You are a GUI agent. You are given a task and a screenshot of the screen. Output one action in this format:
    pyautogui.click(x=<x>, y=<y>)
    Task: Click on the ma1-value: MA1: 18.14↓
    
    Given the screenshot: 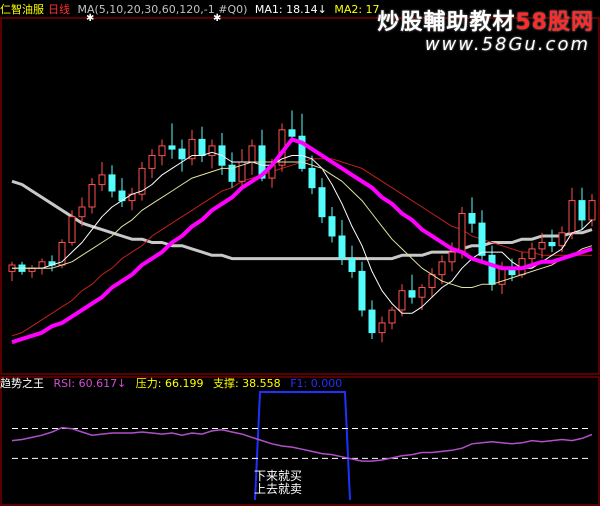 What is the action you would take?
    pyautogui.click(x=290, y=9)
    